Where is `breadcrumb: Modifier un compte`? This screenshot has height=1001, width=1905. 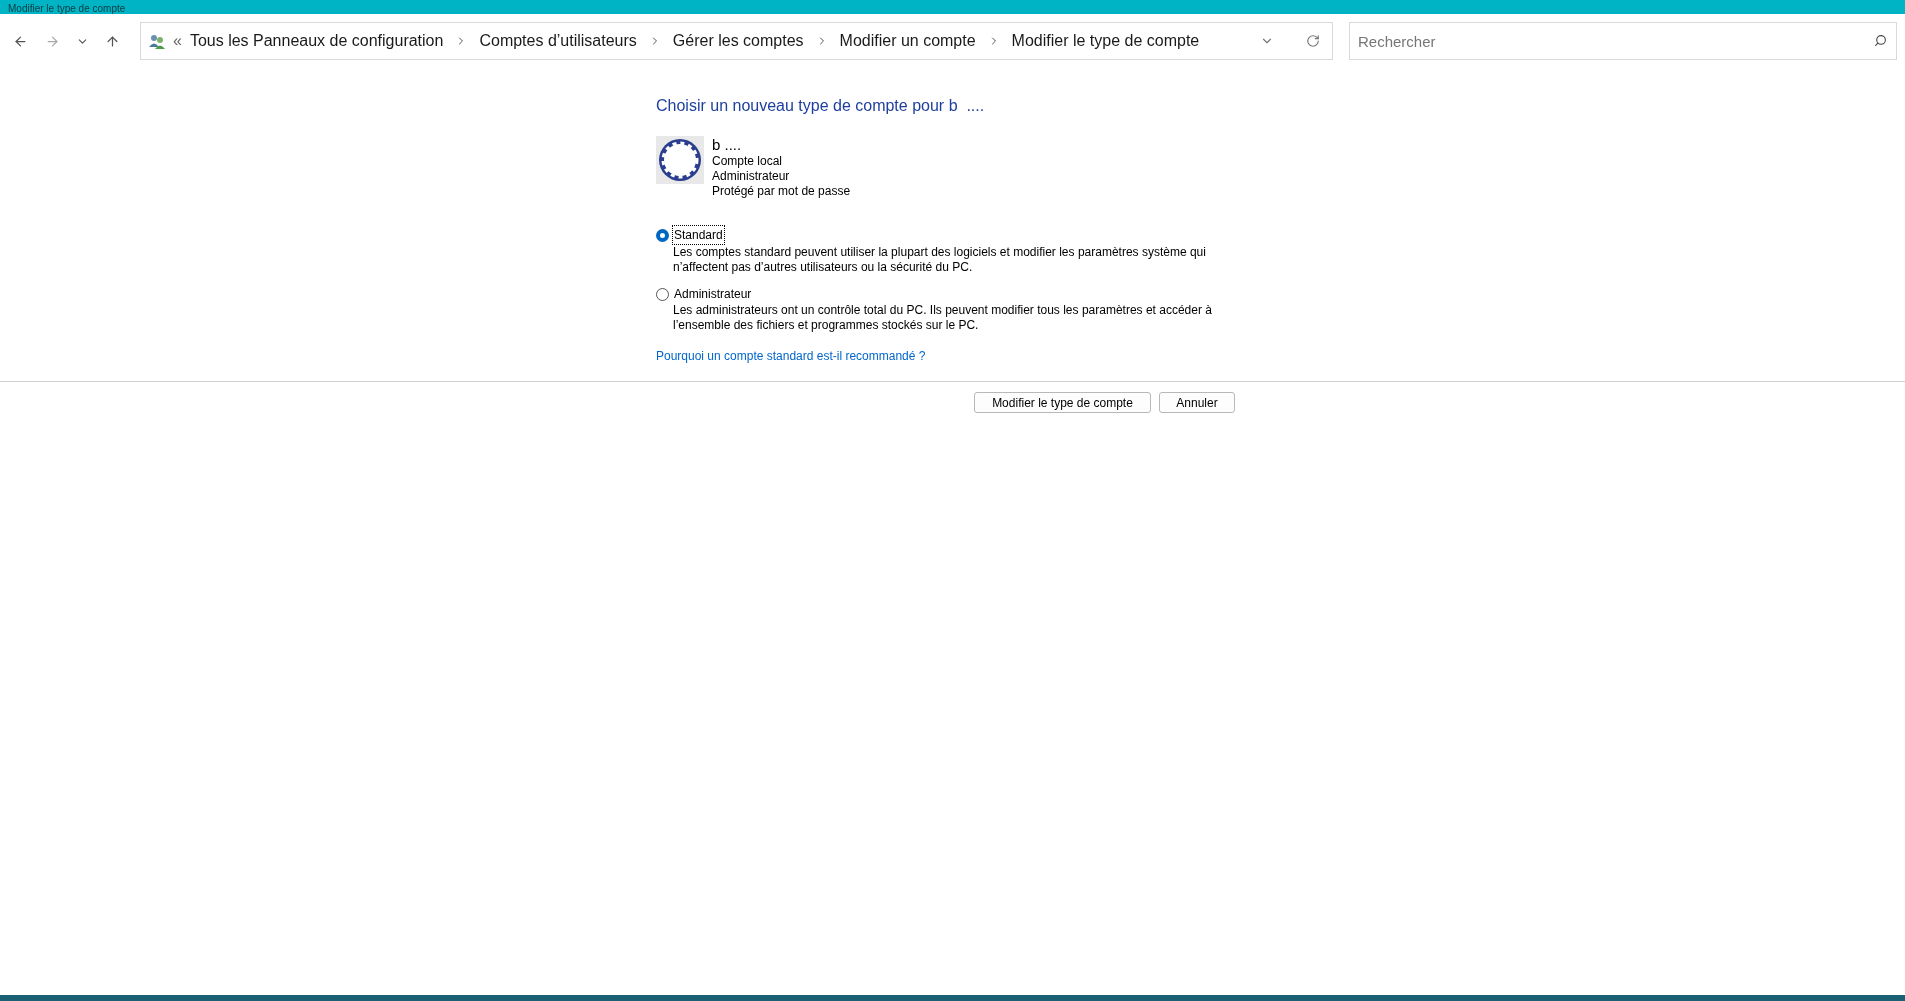
breadcrumb: Modifier un compte is located at coordinates (907, 41).